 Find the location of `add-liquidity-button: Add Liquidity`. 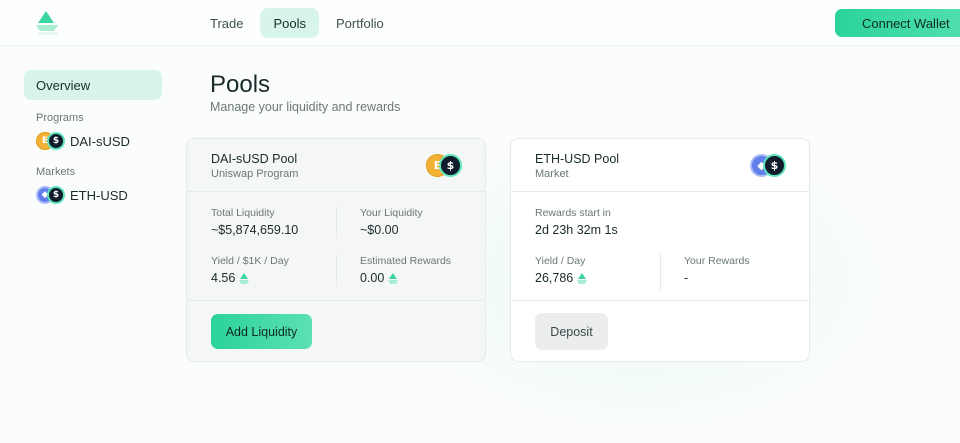

add-liquidity-button: Add Liquidity is located at coordinates (261, 331).